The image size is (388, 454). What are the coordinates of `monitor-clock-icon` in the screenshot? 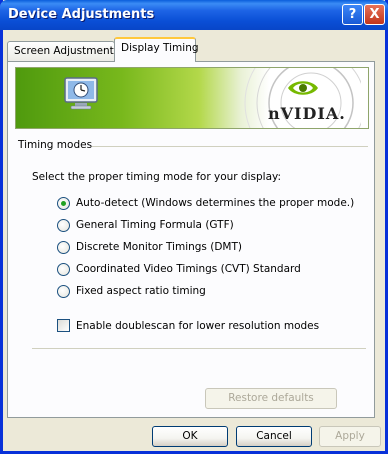 It's located at (81, 93).